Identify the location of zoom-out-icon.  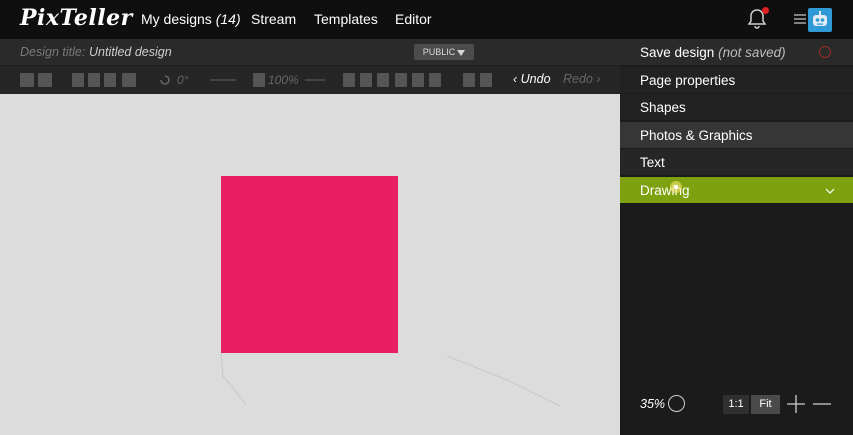
(822, 404).